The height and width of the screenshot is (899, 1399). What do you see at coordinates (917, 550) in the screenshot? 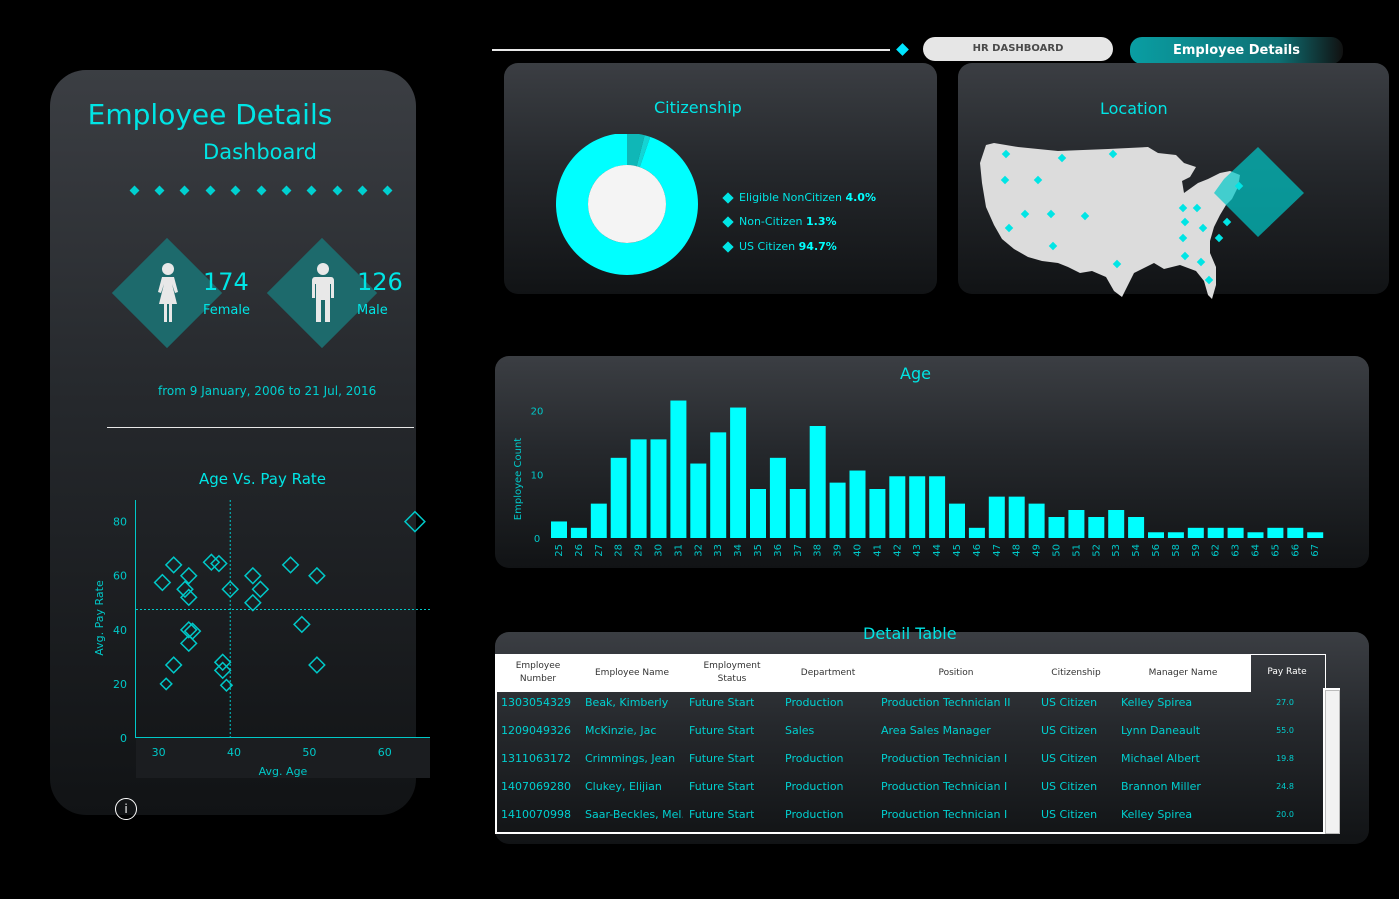
I see `x-tick-label: 43` at bounding box center [917, 550].